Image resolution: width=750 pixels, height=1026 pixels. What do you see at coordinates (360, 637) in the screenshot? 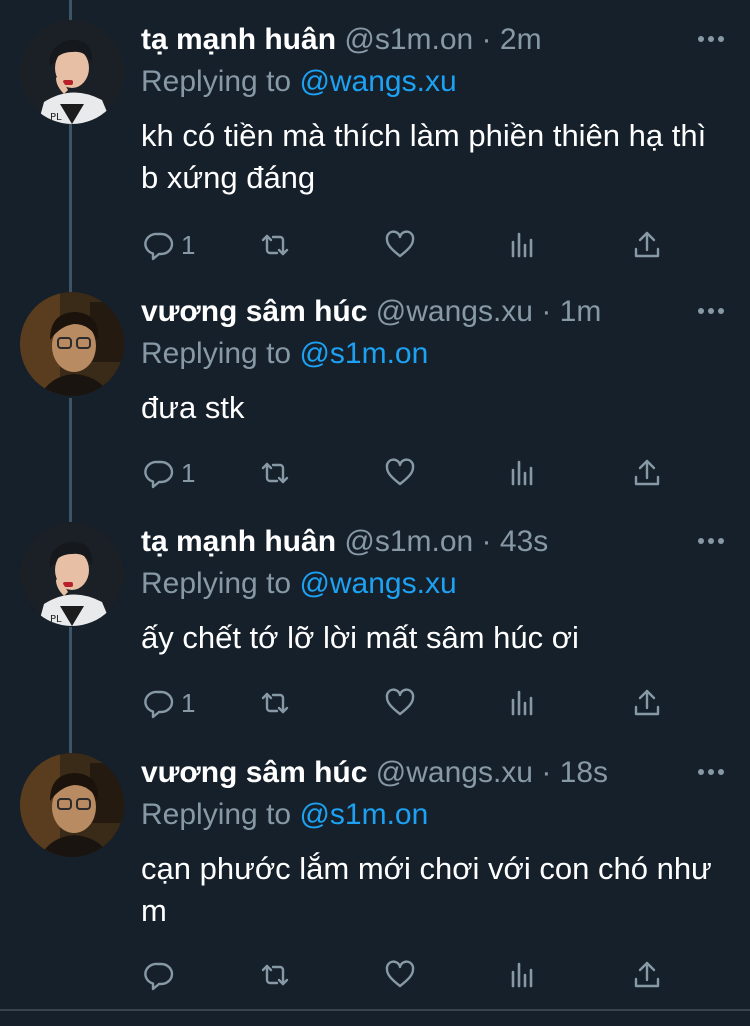
I see `tweet-text: ấy chết tớ lỡ lời mất sâm húc ơi` at bounding box center [360, 637].